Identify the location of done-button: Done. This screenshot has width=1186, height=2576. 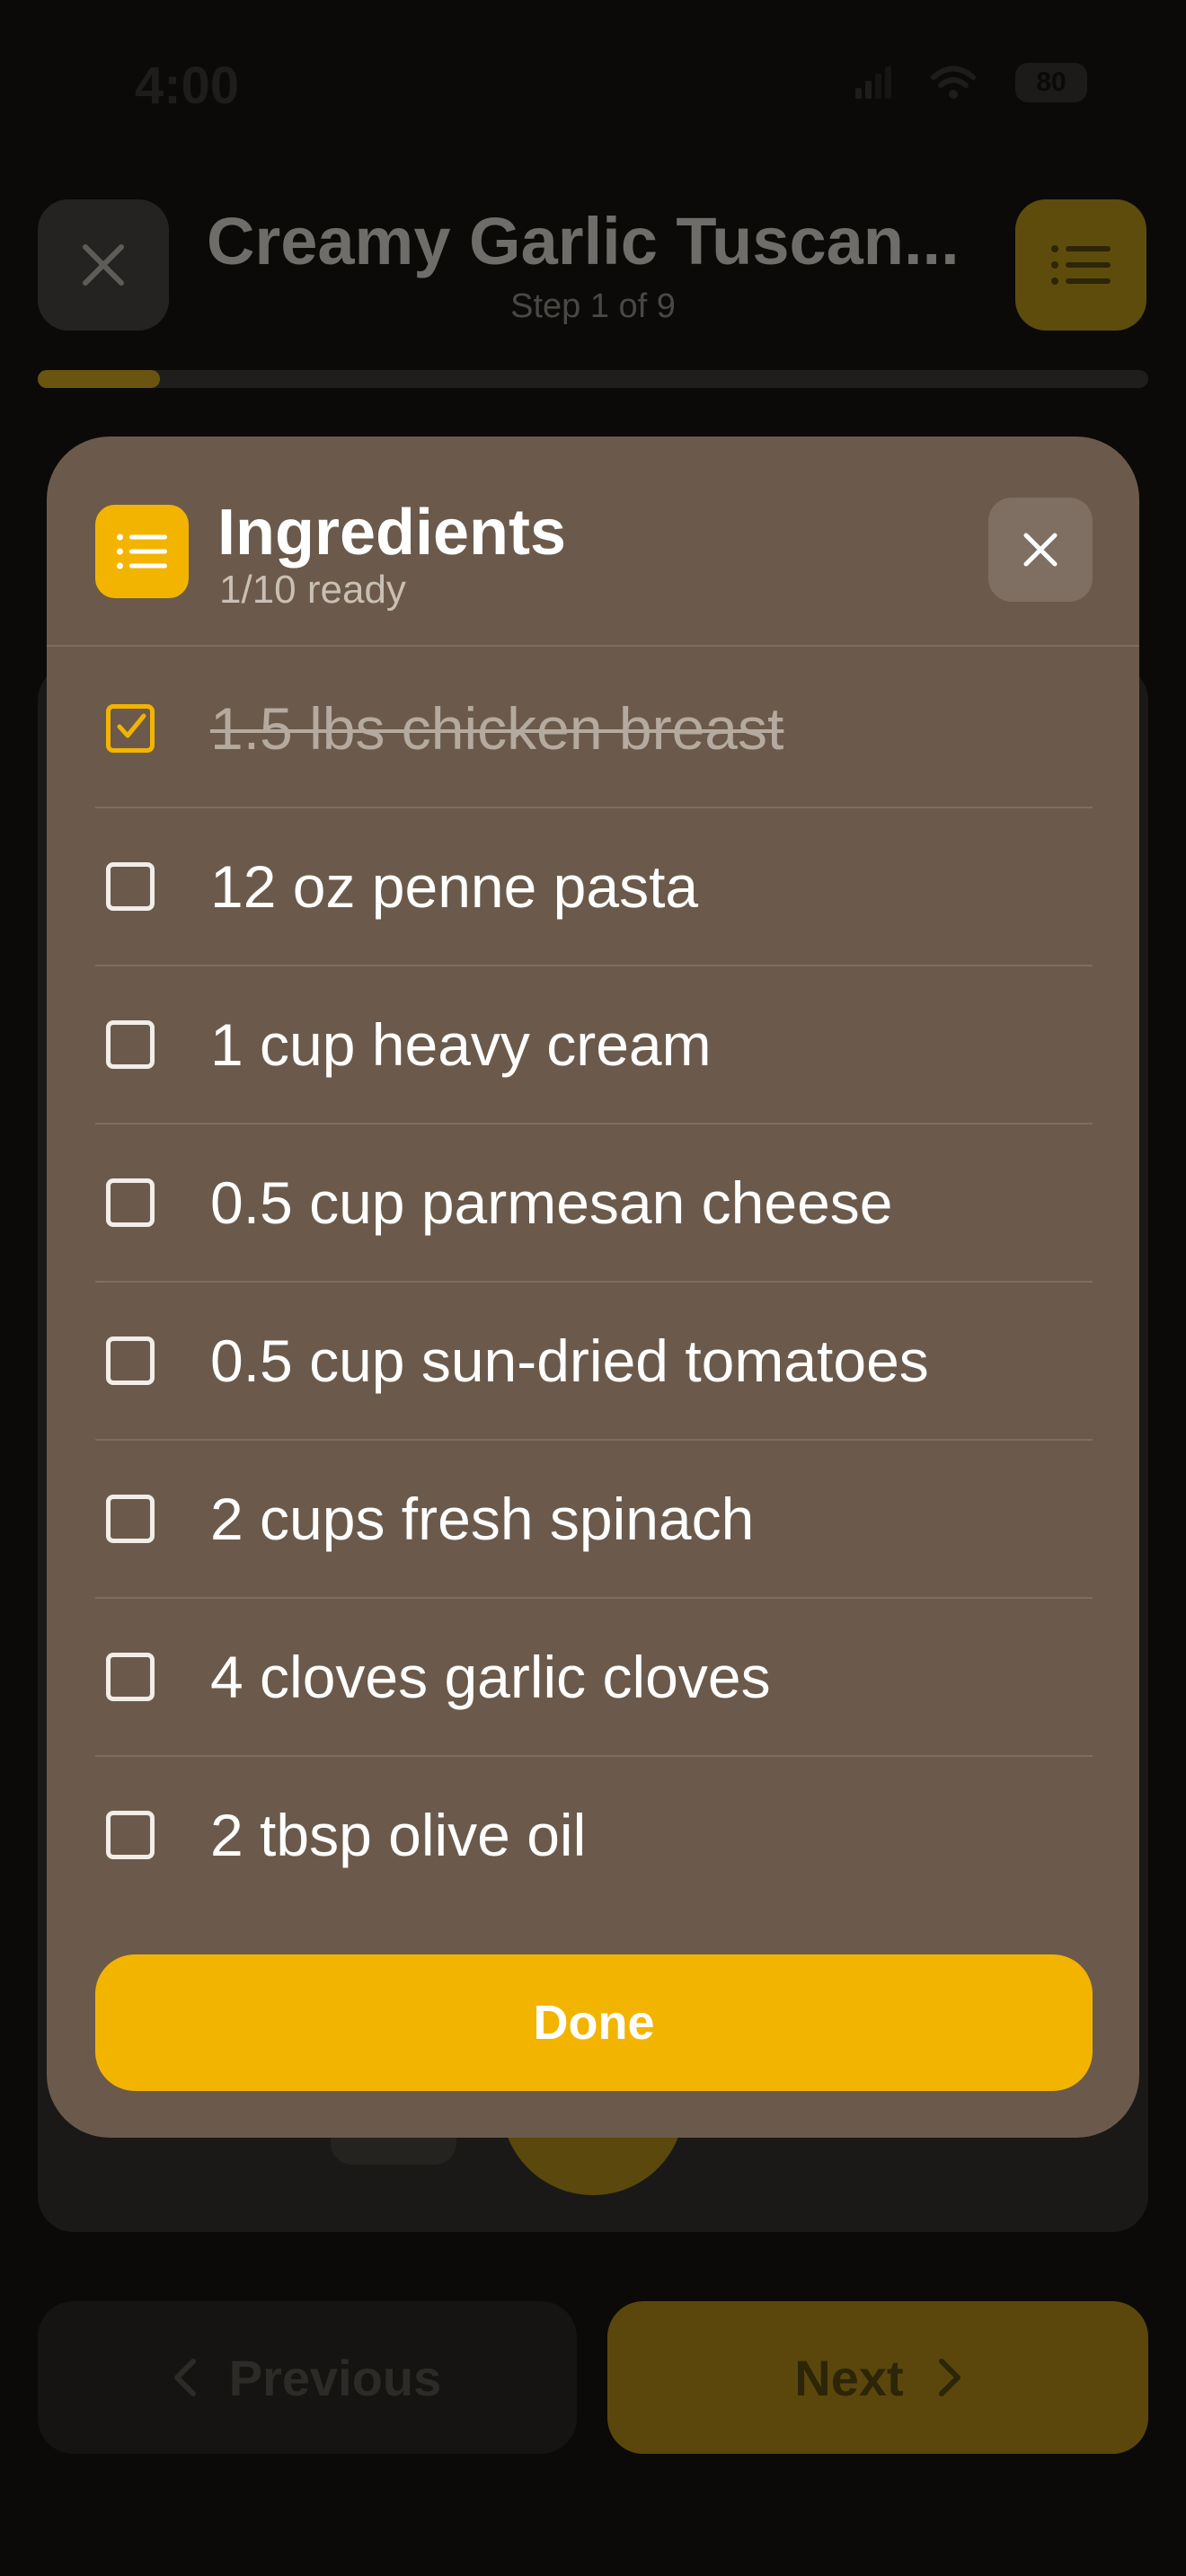
(594, 2022).